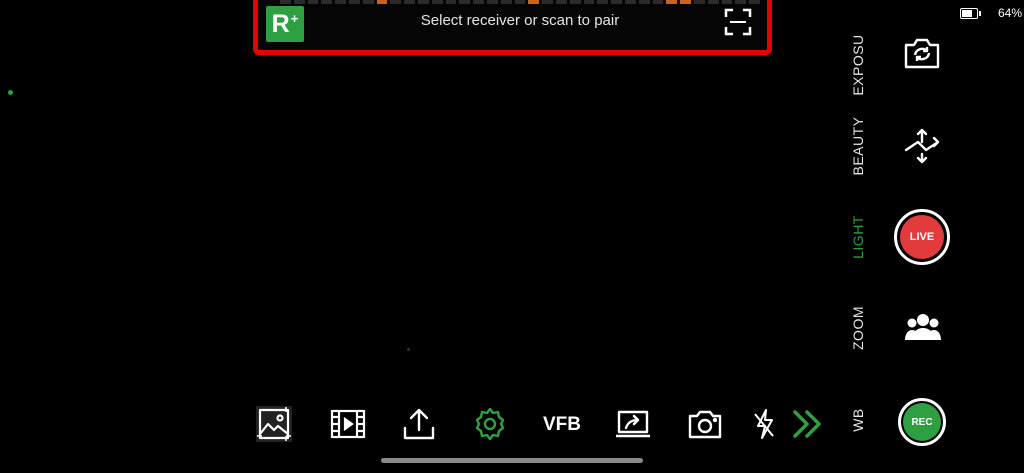 The height and width of the screenshot is (473, 1024). I want to click on camera-icon, so click(705, 424).